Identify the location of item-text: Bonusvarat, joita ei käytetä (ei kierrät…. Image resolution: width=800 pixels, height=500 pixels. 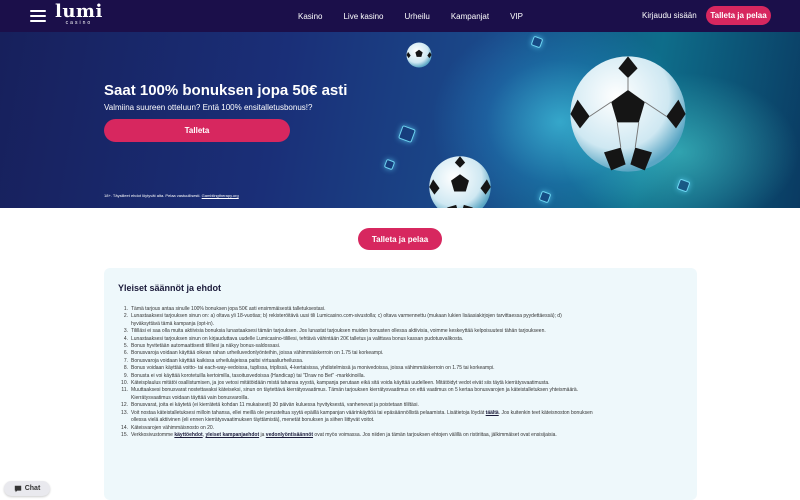
(275, 405).